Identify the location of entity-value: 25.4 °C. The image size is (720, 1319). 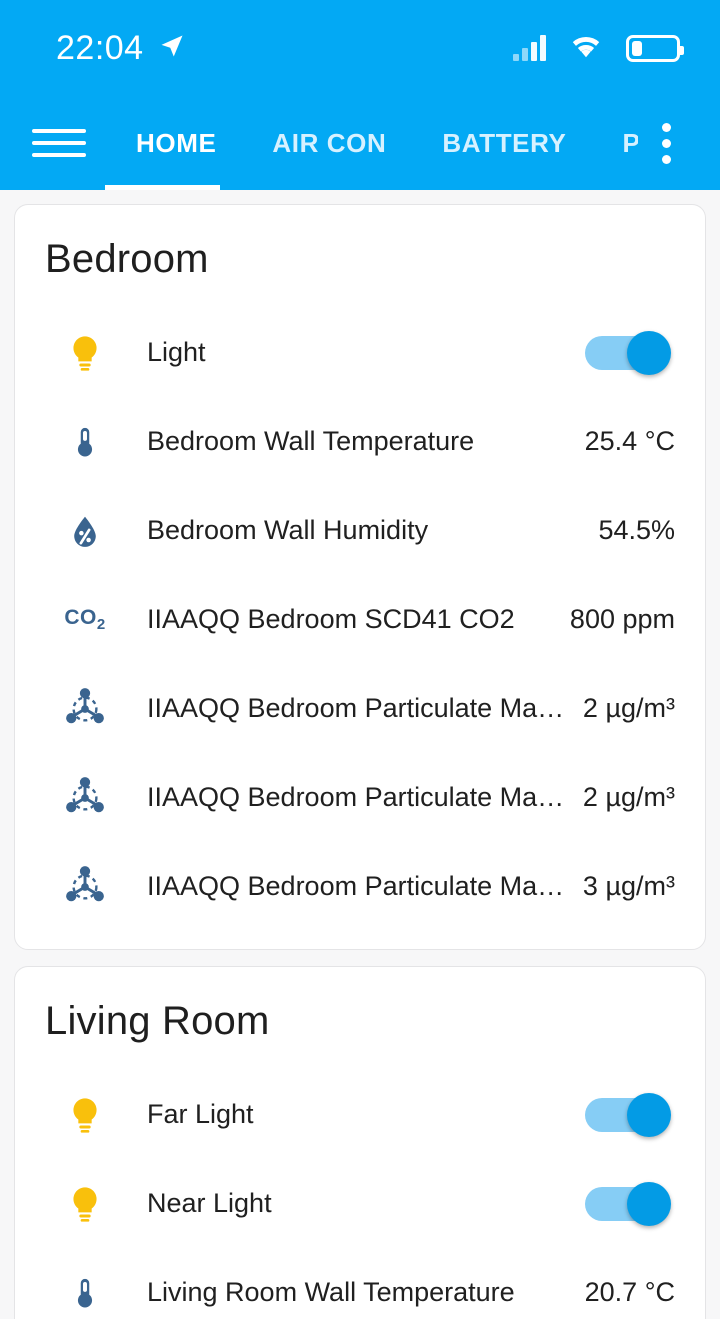
(629, 441).